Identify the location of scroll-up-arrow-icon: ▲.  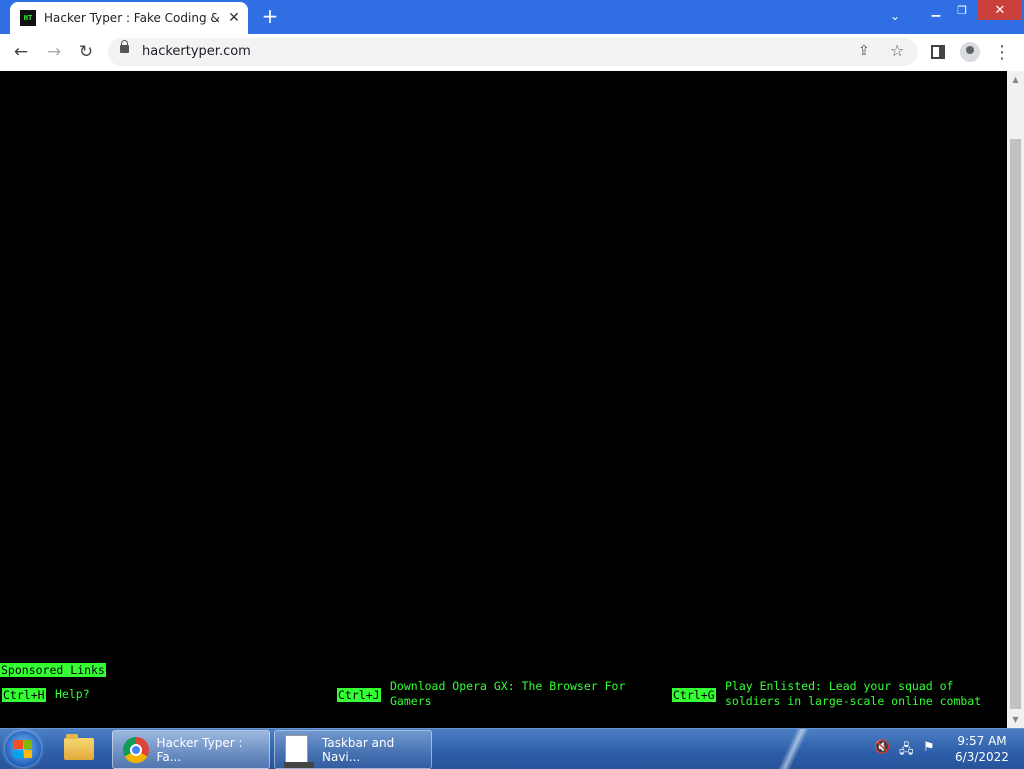
(1015, 79).